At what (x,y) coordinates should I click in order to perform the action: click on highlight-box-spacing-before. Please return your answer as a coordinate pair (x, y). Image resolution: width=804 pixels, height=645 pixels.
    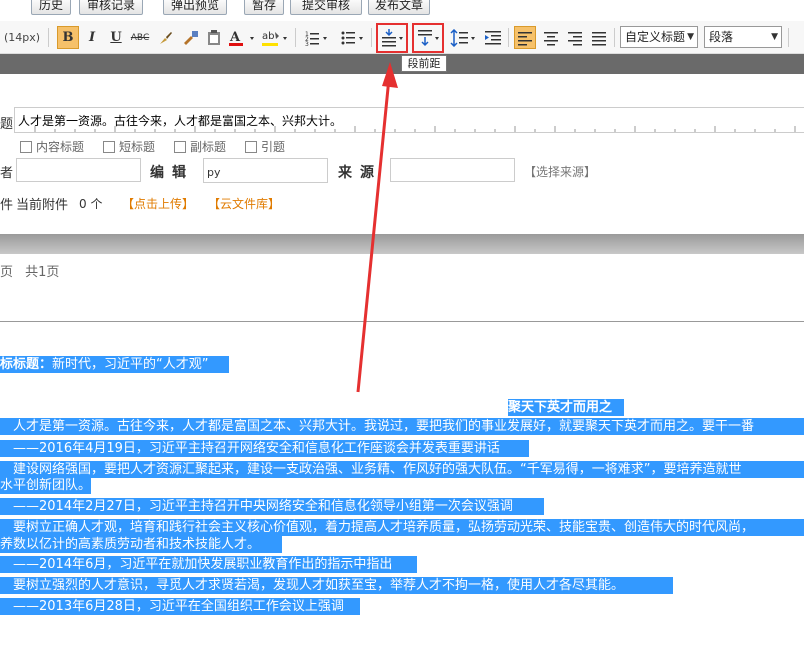
    Looking at the image, I should click on (392, 38).